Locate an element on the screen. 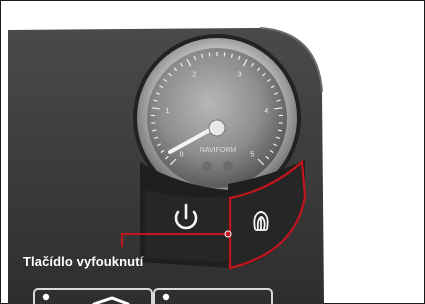 This screenshot has width=425, height=304. gauge-scale-label: 1 is located at coordinates (168, 111).